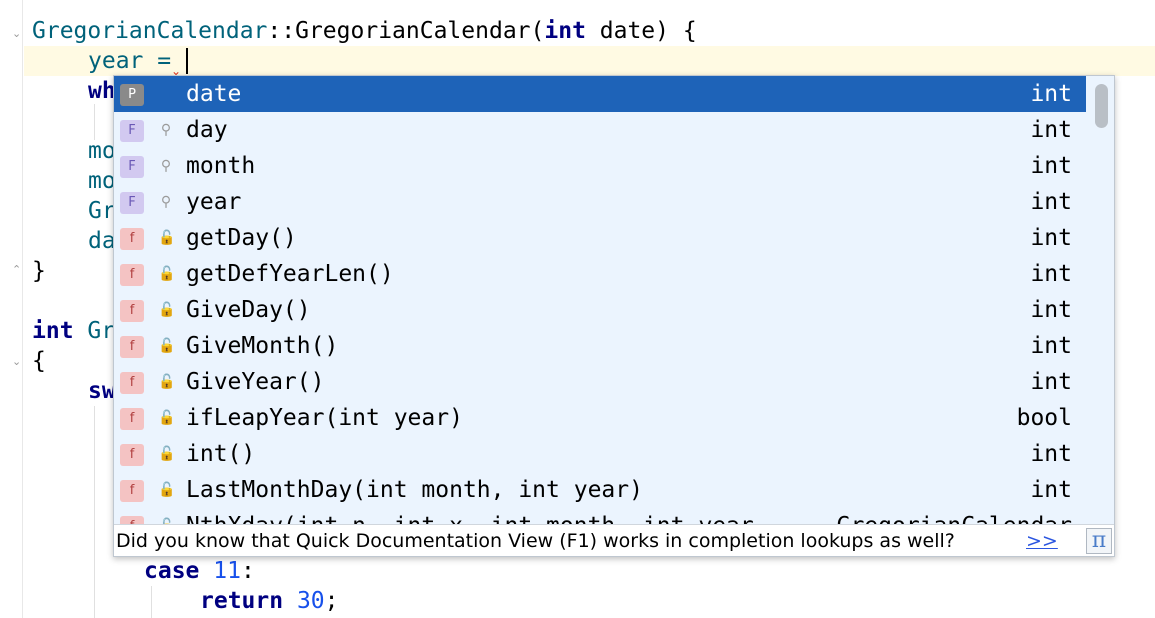 This screenshot has height=618, width=1155. I want to click on completion-item: f 🔓 GiveMonth() int, so click(600, 346).